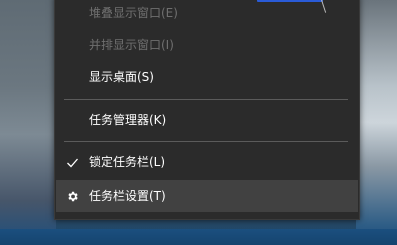  Describe the element at coordinates (207, 77) in the screenshot. I see `menu-item-show-desktop: 显示桌面(S)` at that location.